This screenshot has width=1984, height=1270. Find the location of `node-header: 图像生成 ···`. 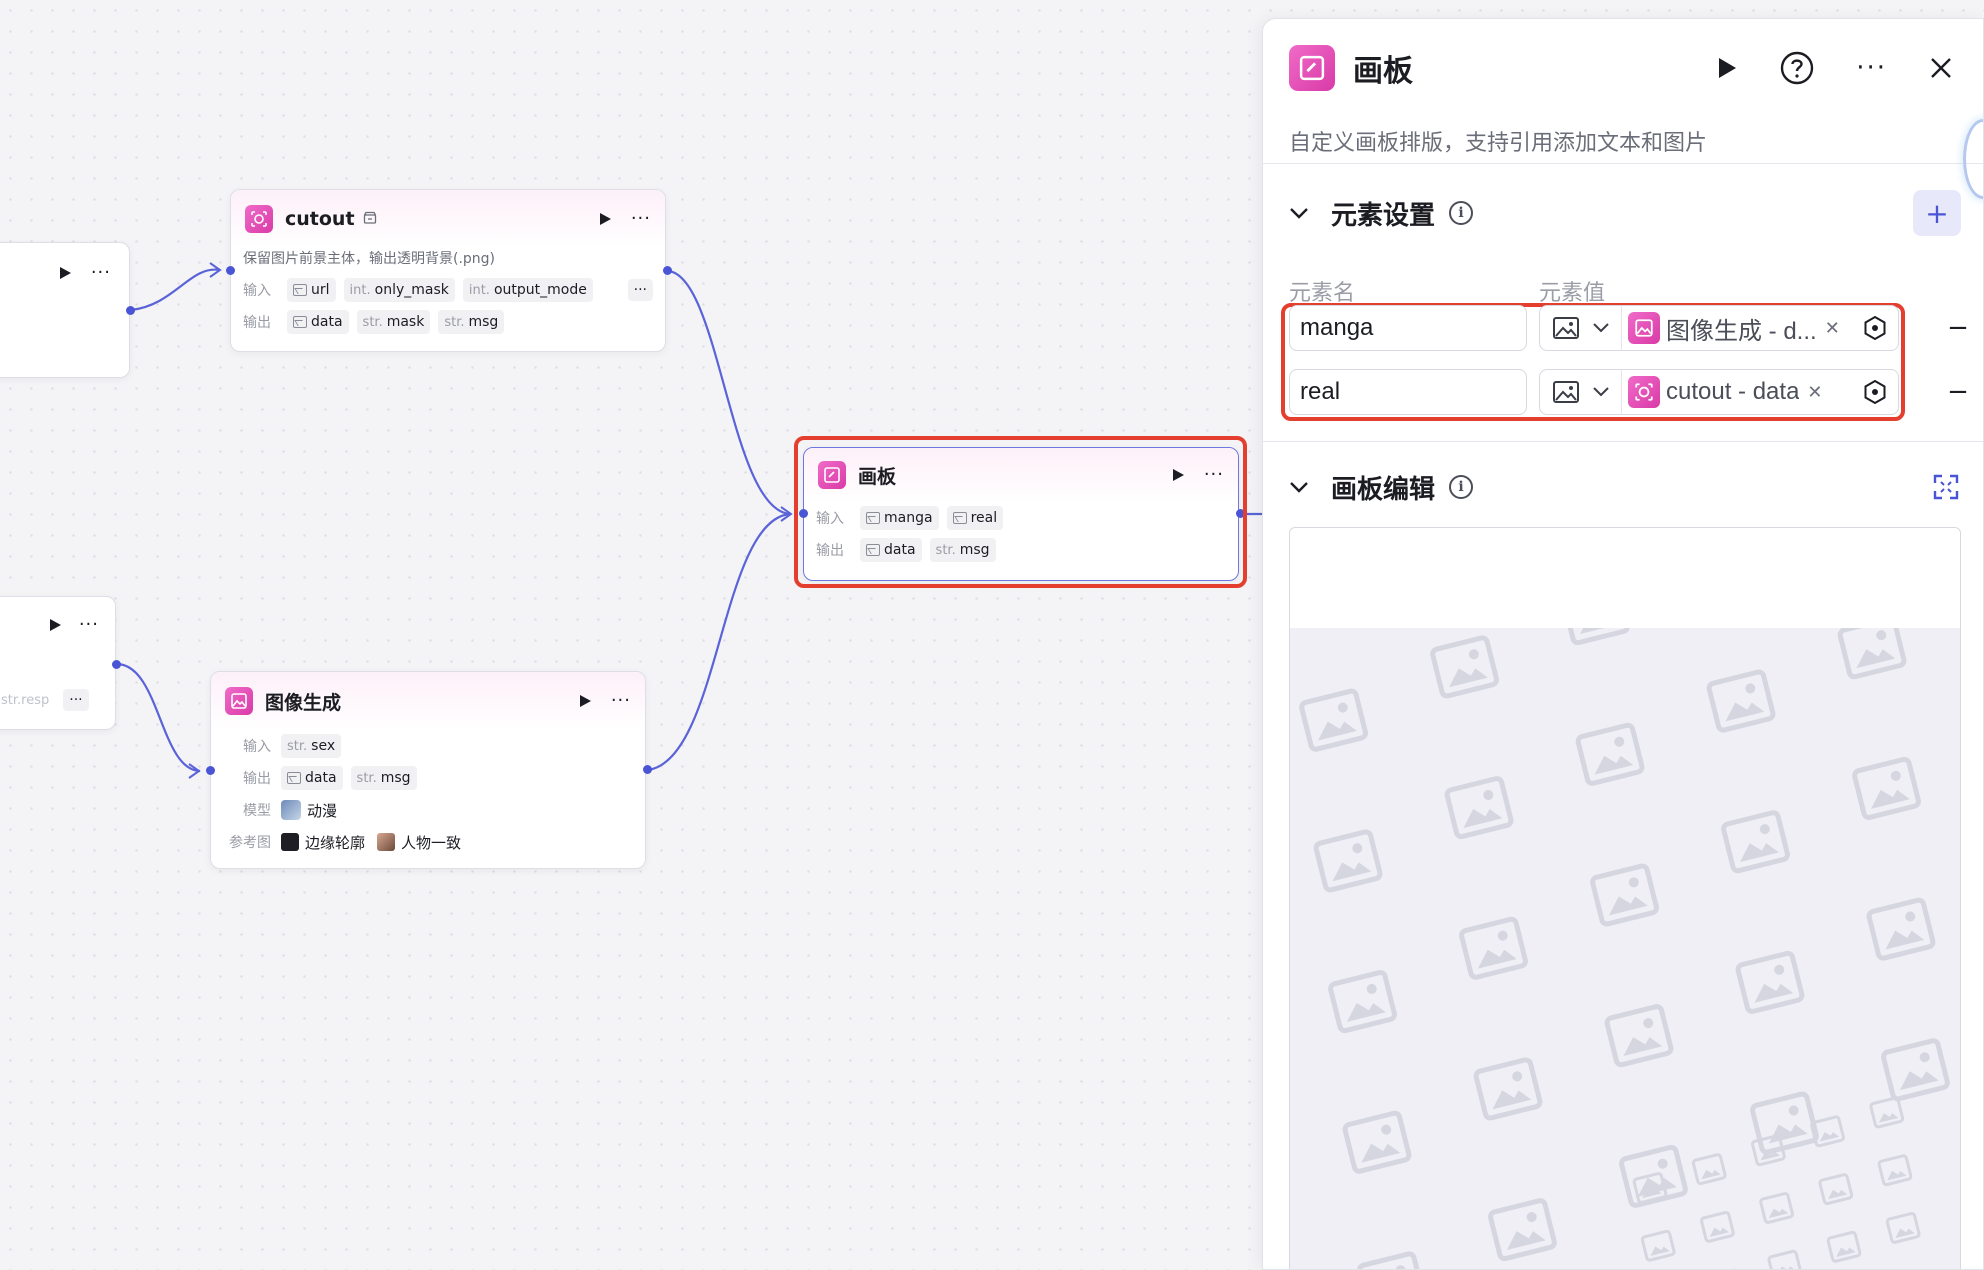

node-header: 图像生成 ··· is located at coordinates (428, 701).